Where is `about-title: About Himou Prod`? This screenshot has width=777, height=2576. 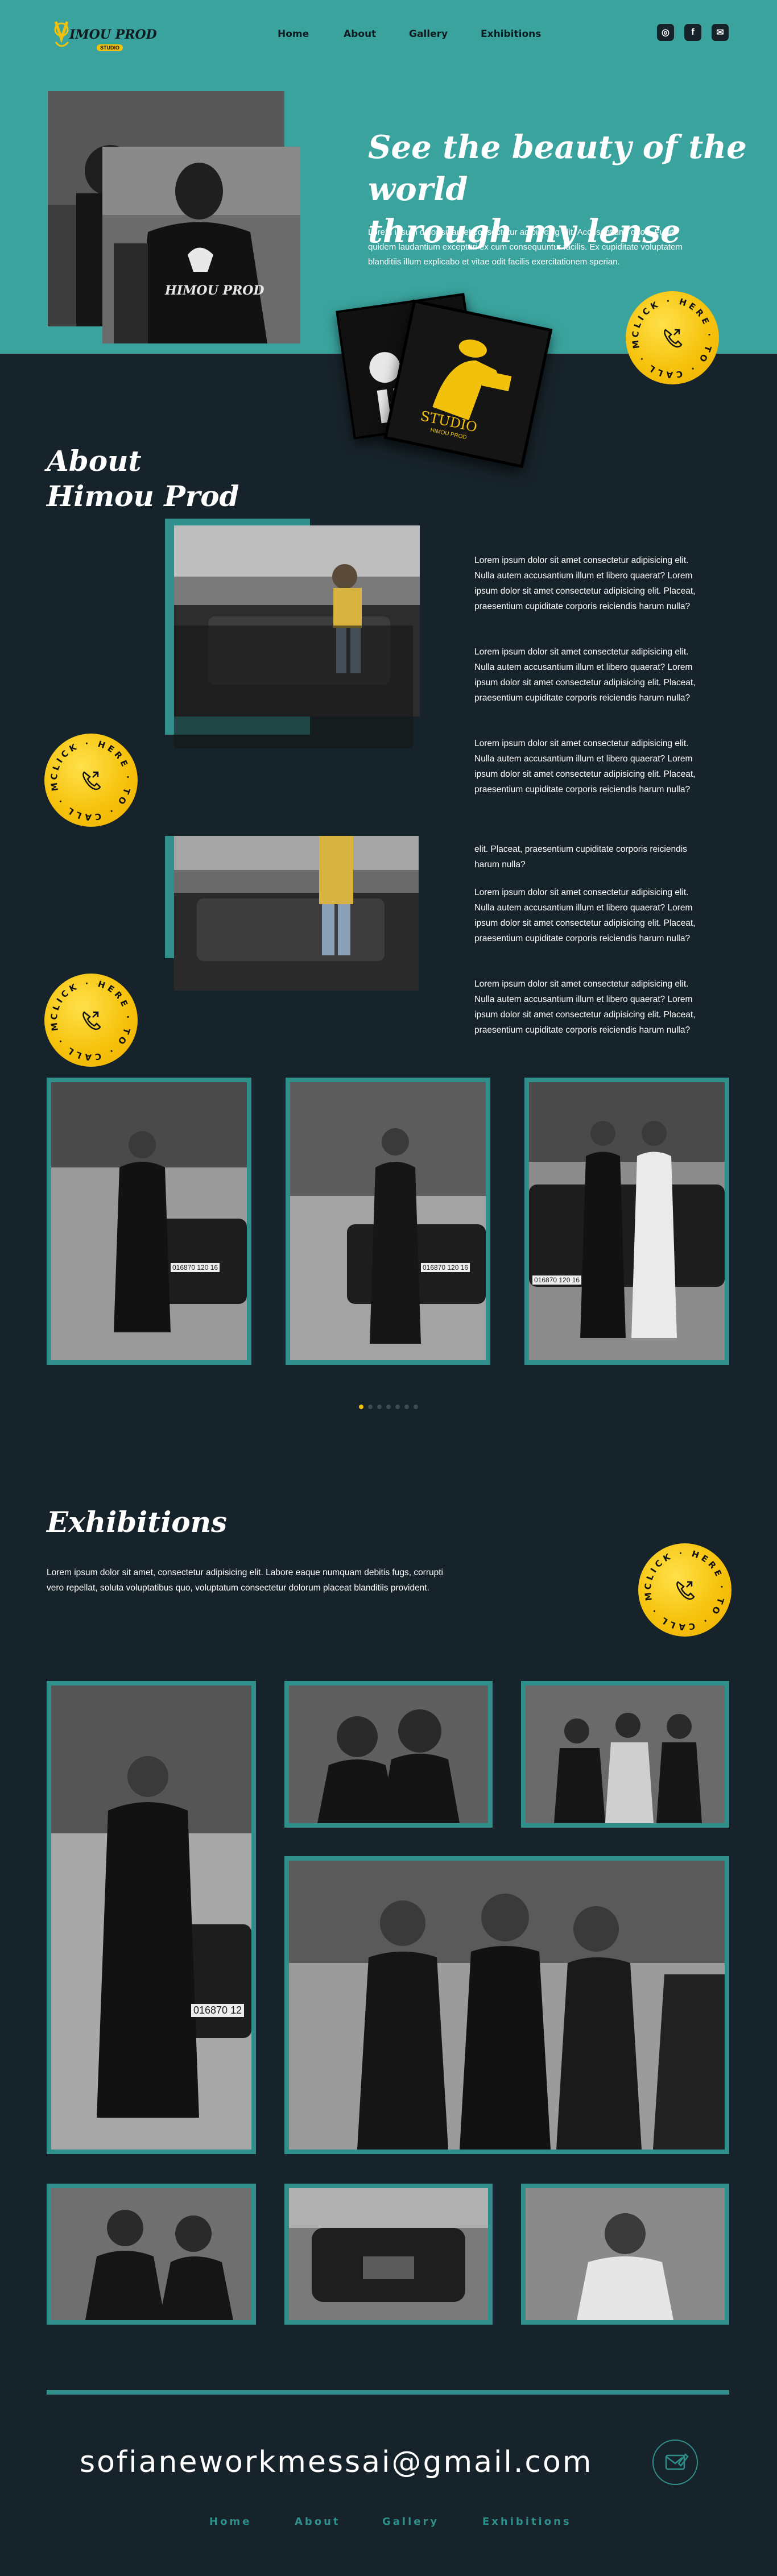
about-title: About Himou Prod is located at coordinates (143, 479).